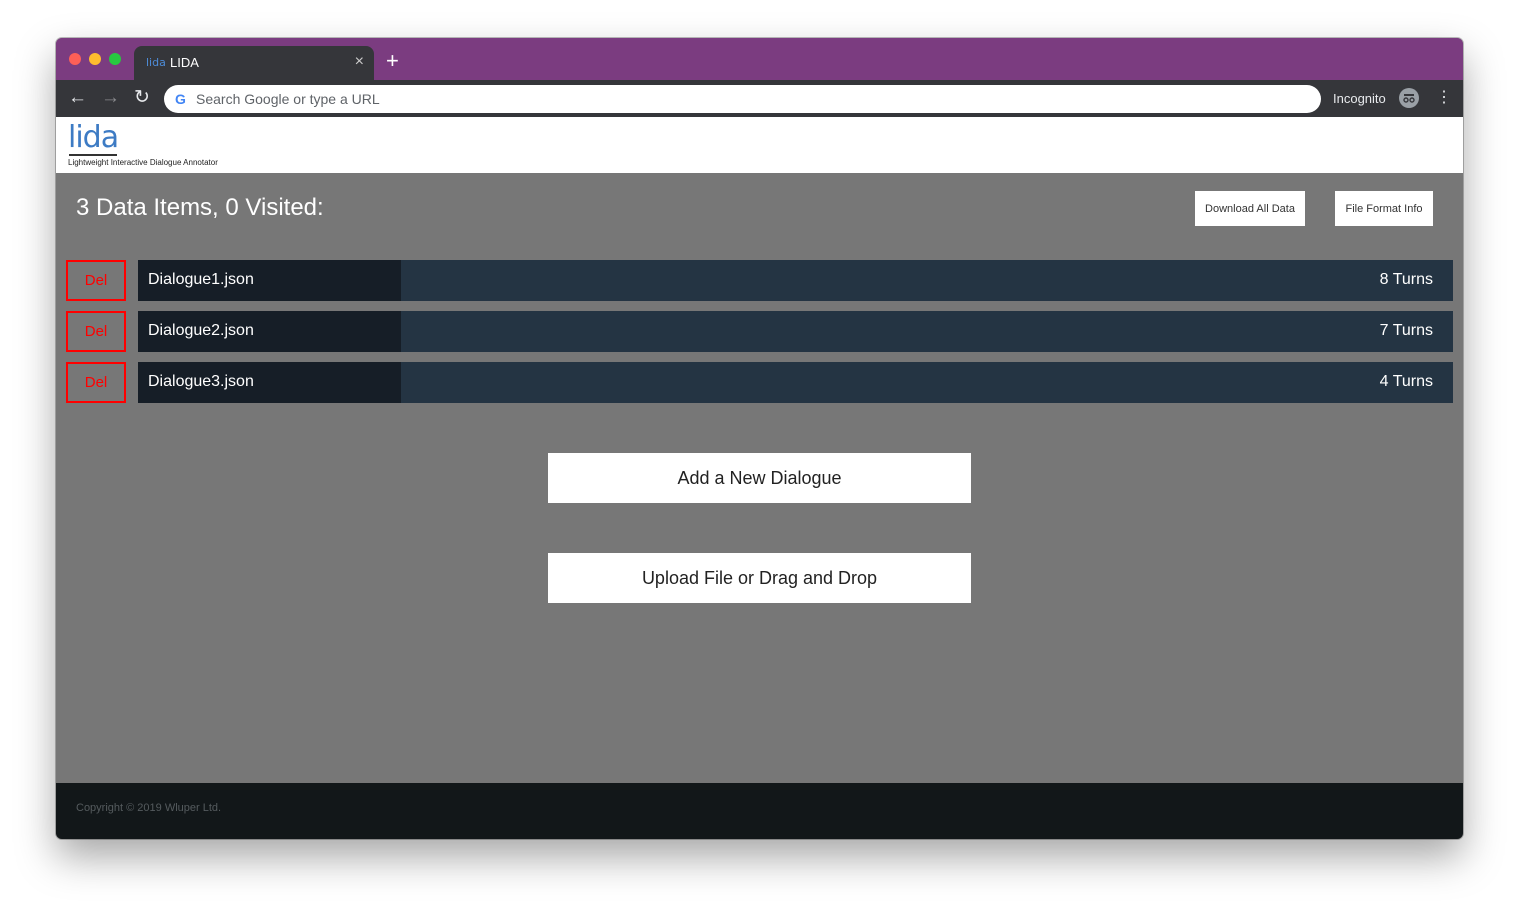  Describe the element at coordinates (180, 99) in the screenshot. I see `google-icon: G` at that location.